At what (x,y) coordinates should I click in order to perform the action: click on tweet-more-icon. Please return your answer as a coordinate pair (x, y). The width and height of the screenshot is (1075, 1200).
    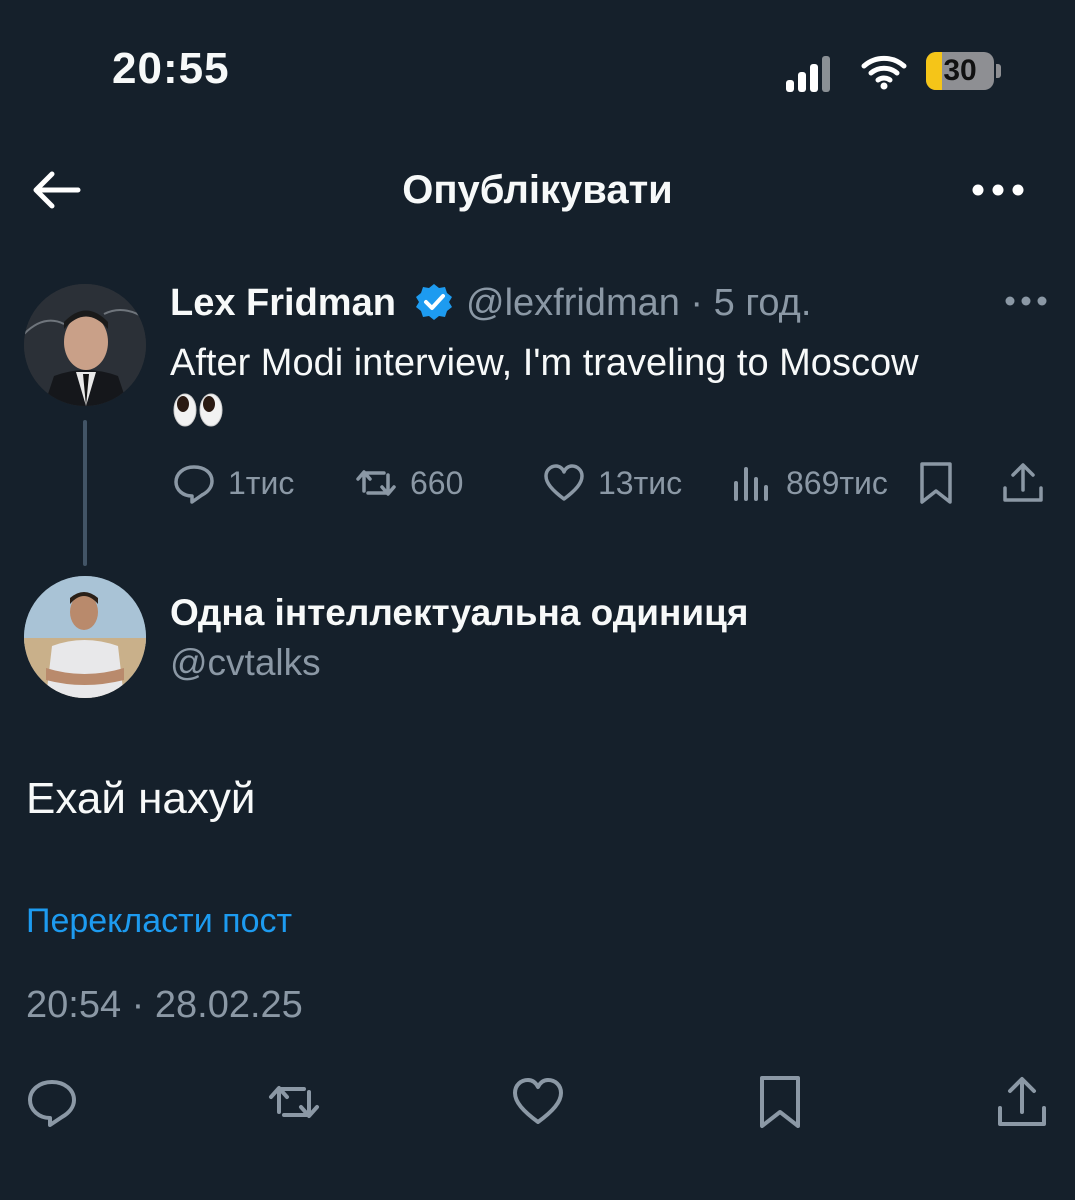
    Looking at the image, I should click on (1026, 301).